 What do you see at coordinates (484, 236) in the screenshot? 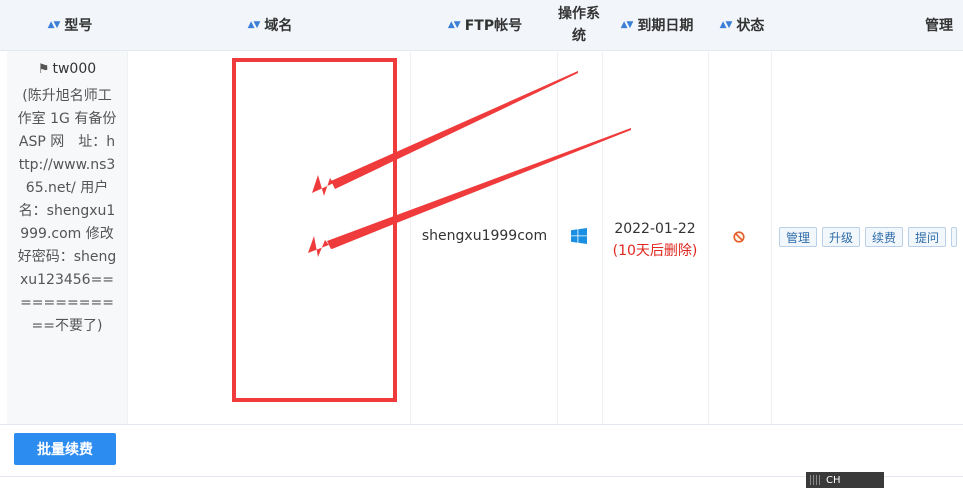
I see `ftp-account: shengxu1999com` at bounding box center [484, 236].